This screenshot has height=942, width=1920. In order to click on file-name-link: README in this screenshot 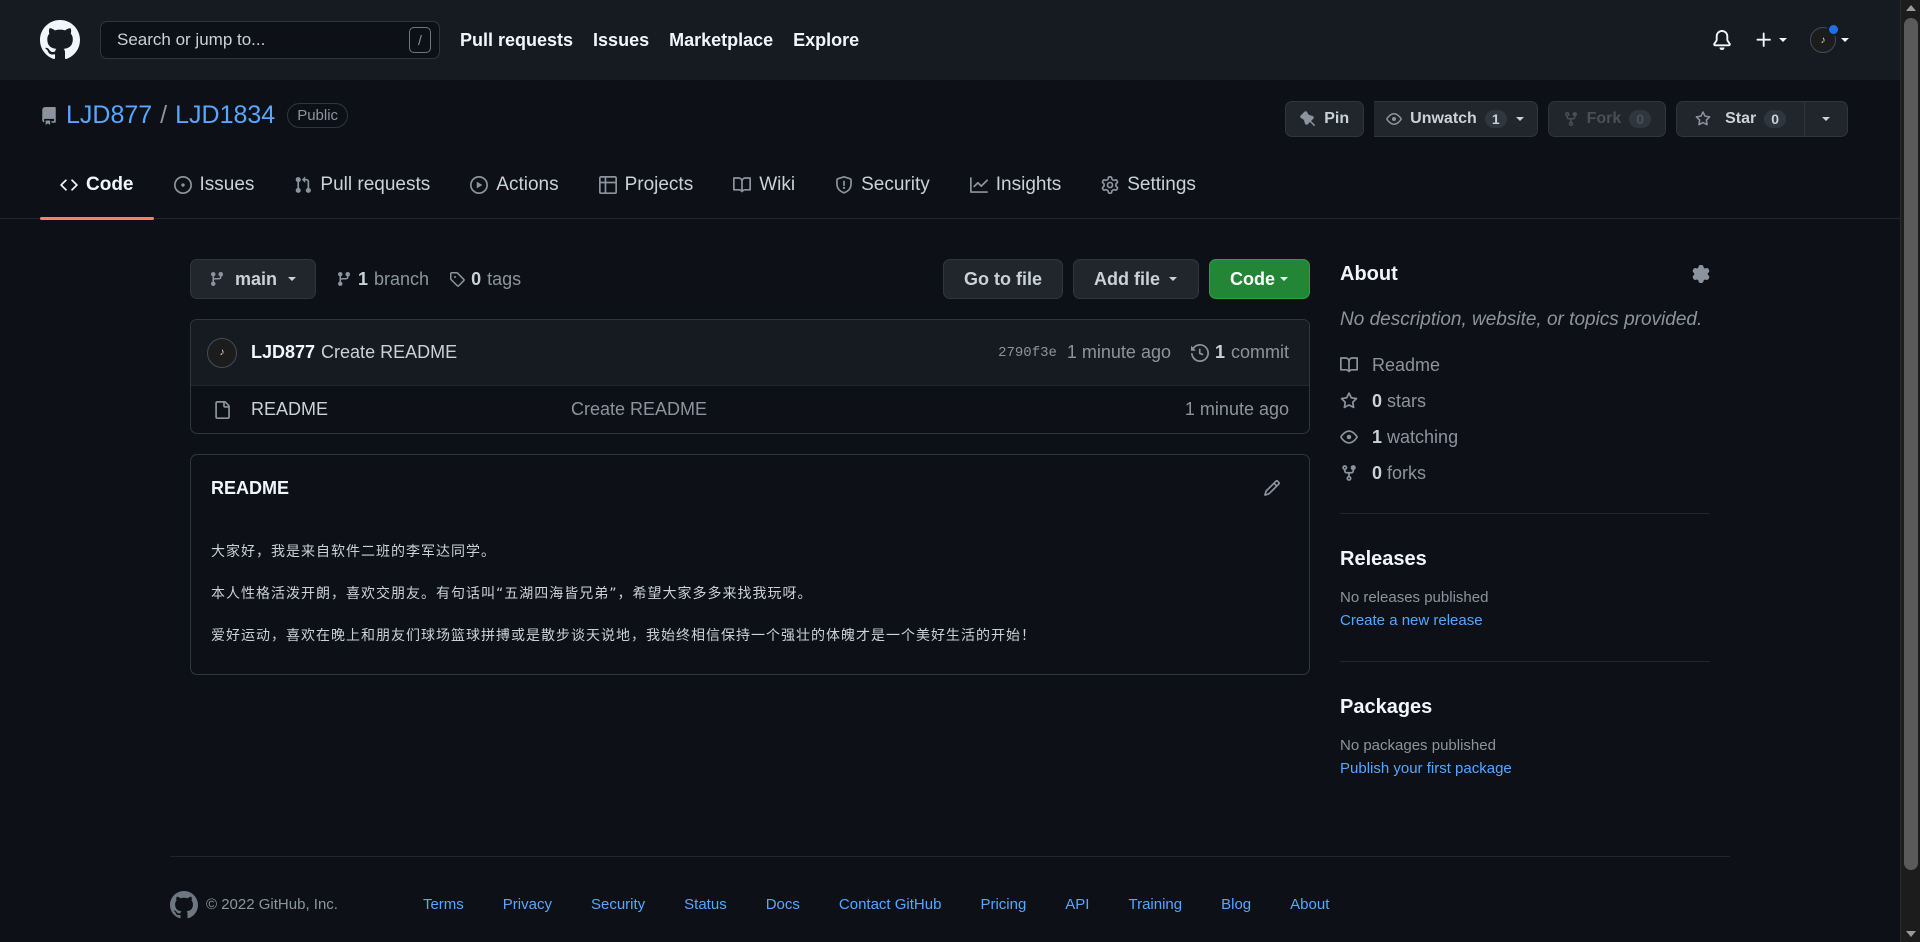, I will do `click(411, 409)`.